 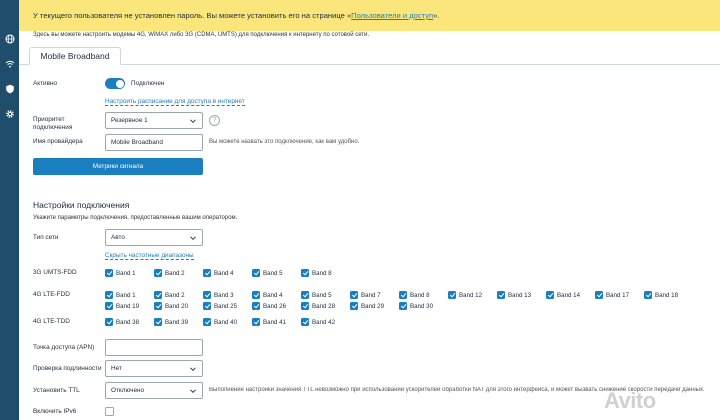 I want to click on help-icon: ?, so click(x=214, y=120).